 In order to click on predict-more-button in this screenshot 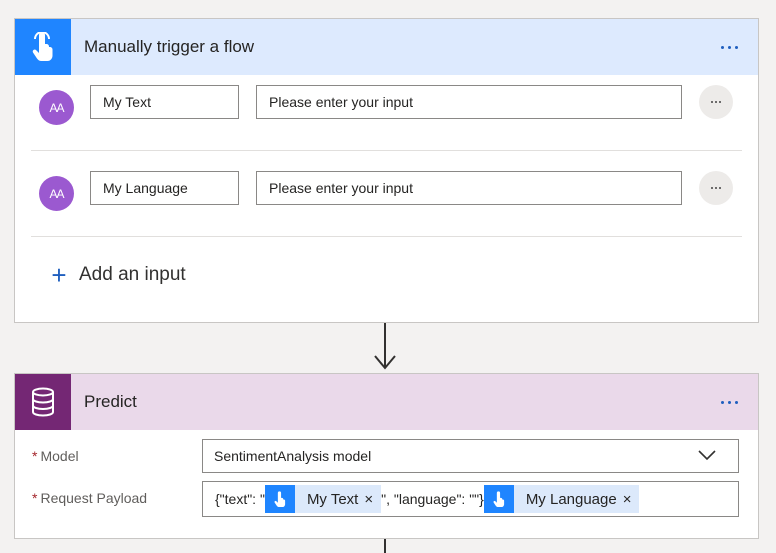, I will do `click(729, 402)`.